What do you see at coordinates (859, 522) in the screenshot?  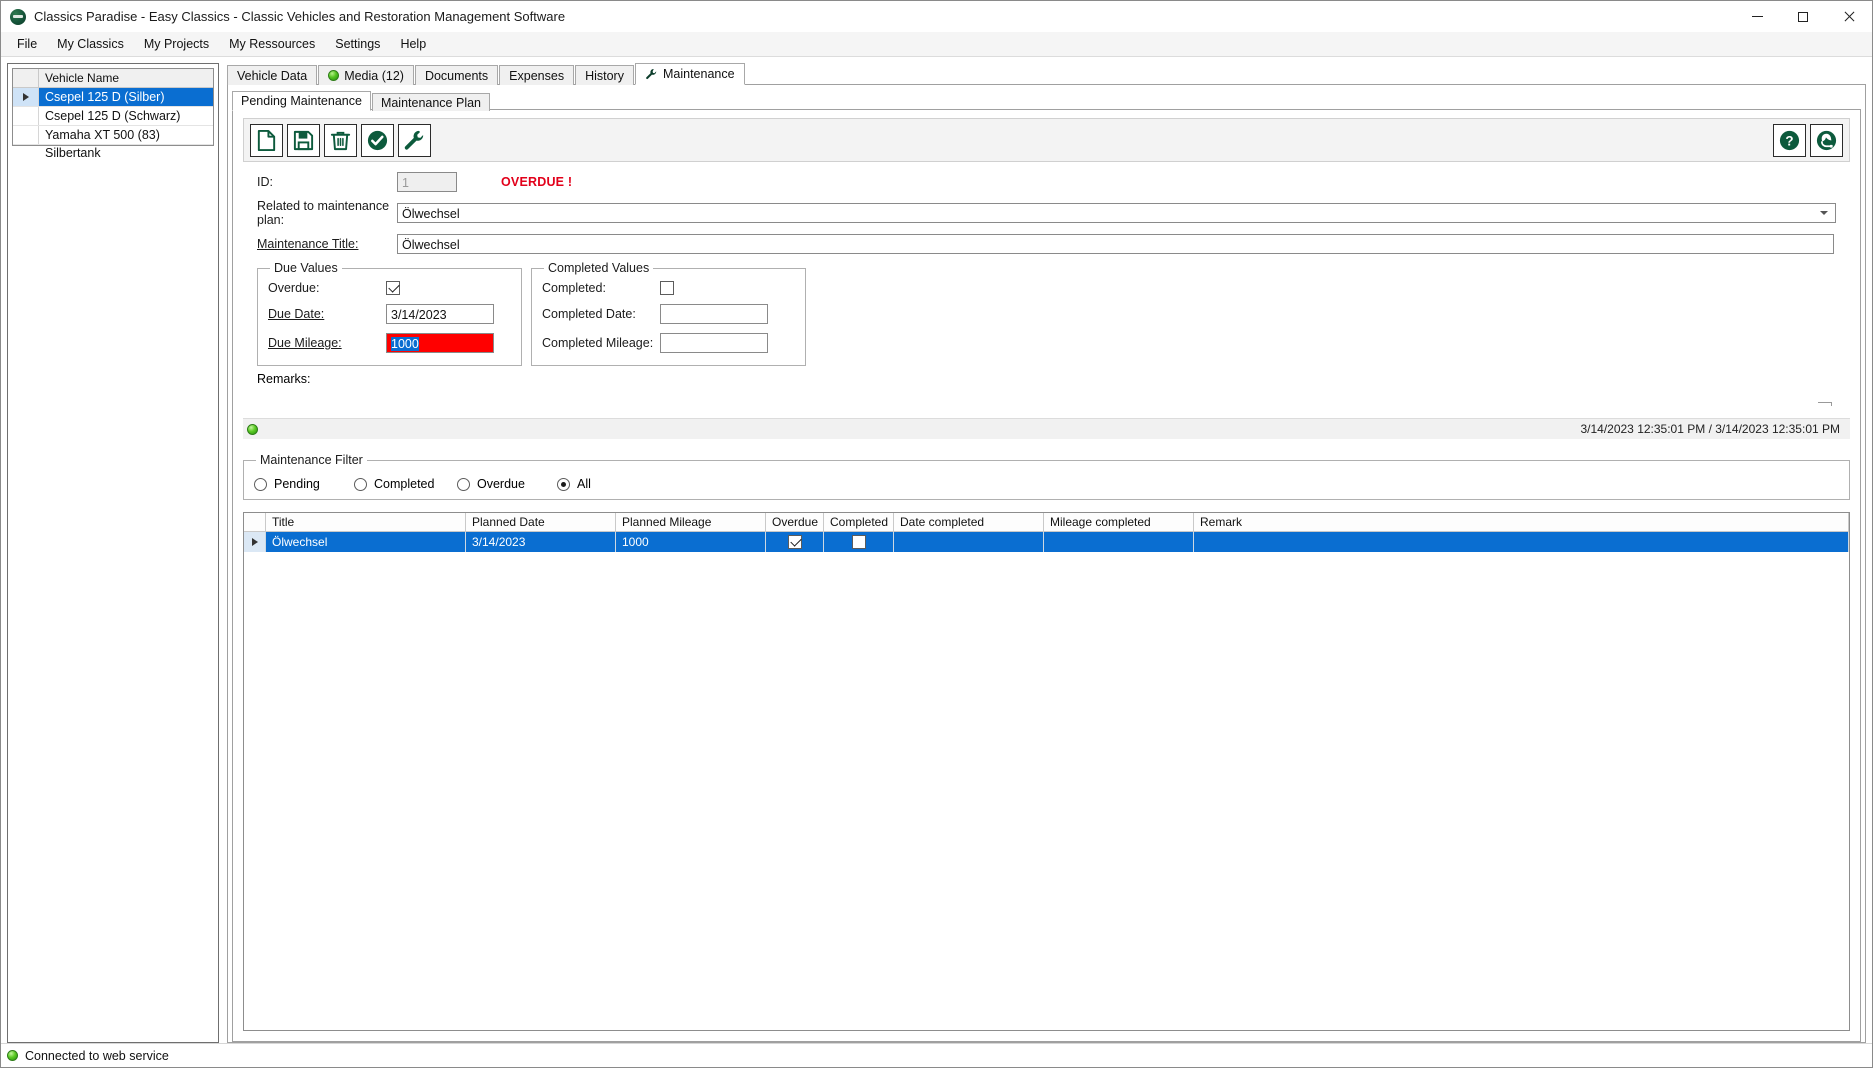 I see `column-header-completed: Completed` at bounding box center [859, 522].